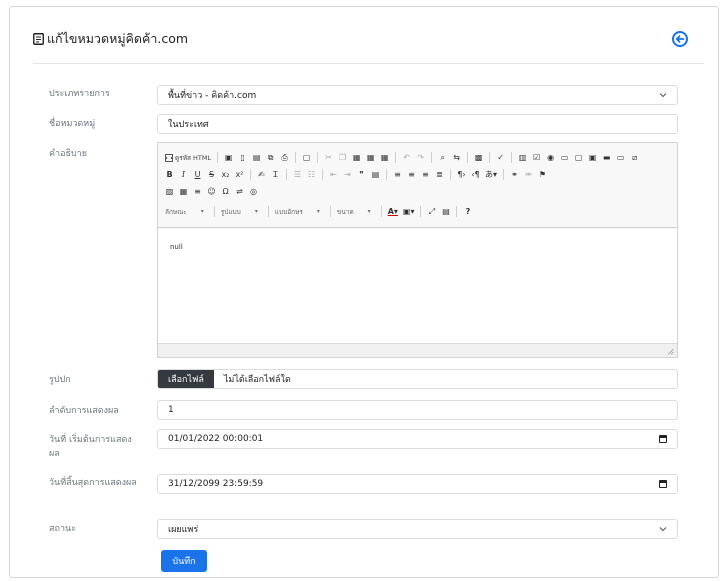 This screenshot has width=722, height=581. I want to click on hidden-field-icon: ⧄, so click(634, 157).